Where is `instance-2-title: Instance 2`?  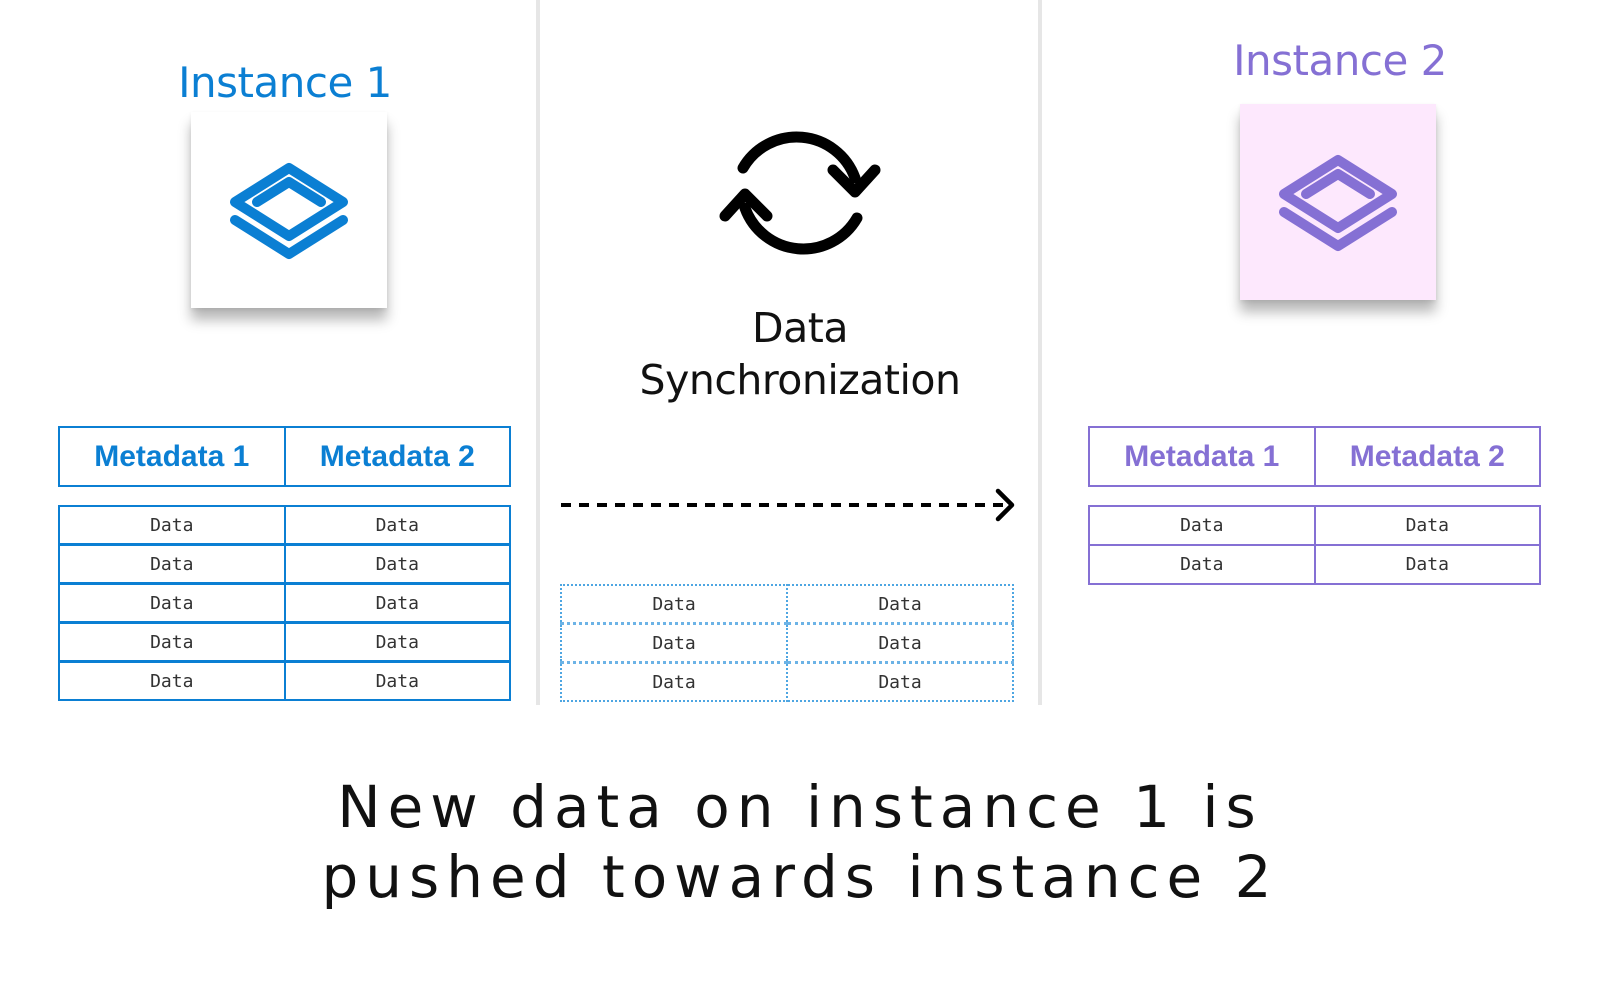 instance-2-title: Instance 2 is located at coordinates (1340, 60).